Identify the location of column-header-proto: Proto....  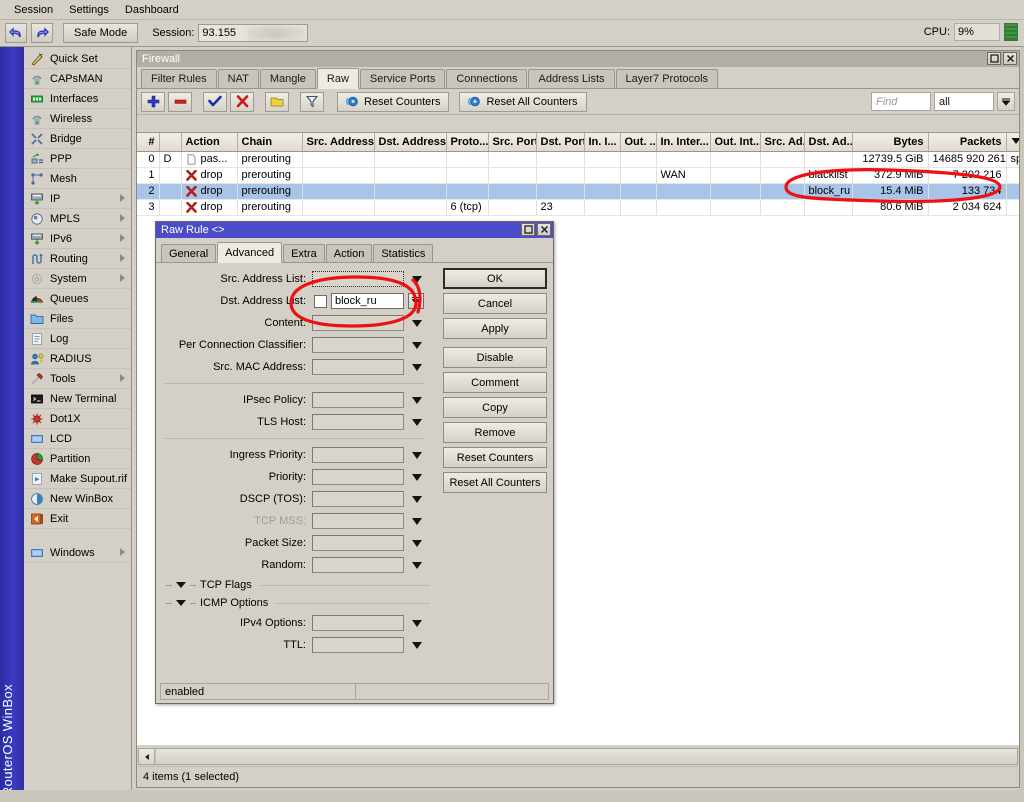
(467, 142).